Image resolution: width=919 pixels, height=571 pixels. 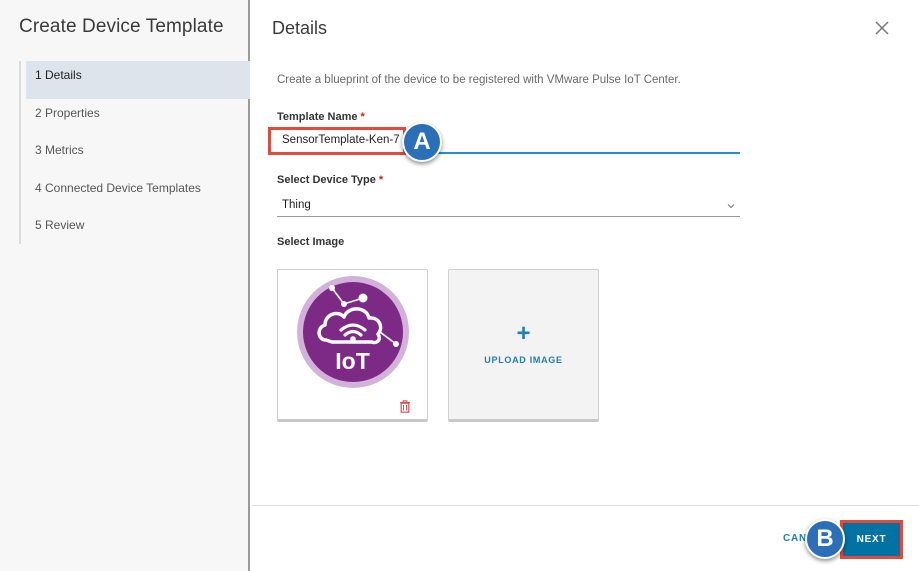 I want to click on upload-image-label: UPLOAD IMAGE, so click(x=523, y=360).